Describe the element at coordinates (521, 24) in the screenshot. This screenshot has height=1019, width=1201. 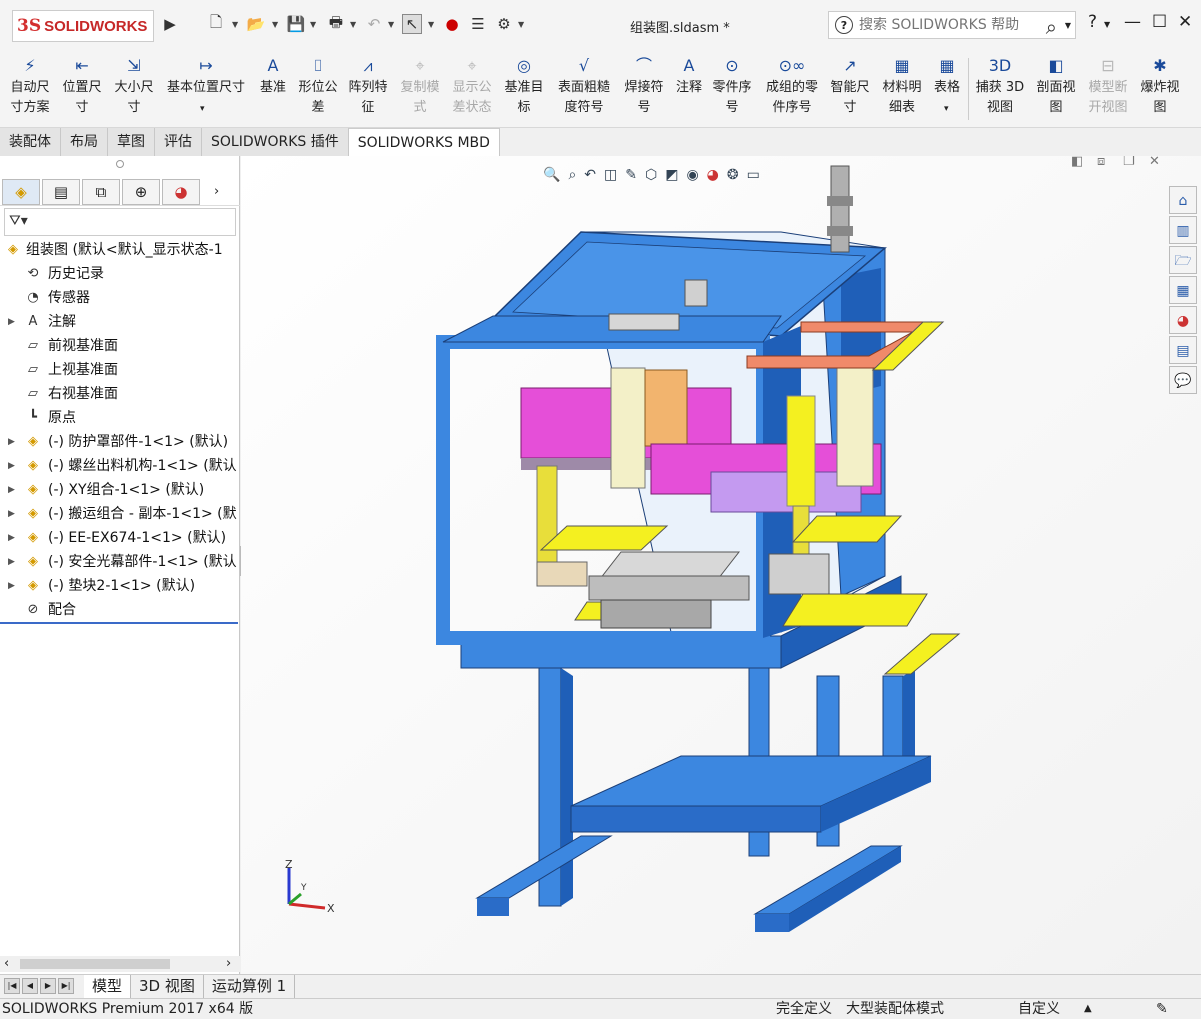
I see `options-dropdown-icon: ▼` at that location.